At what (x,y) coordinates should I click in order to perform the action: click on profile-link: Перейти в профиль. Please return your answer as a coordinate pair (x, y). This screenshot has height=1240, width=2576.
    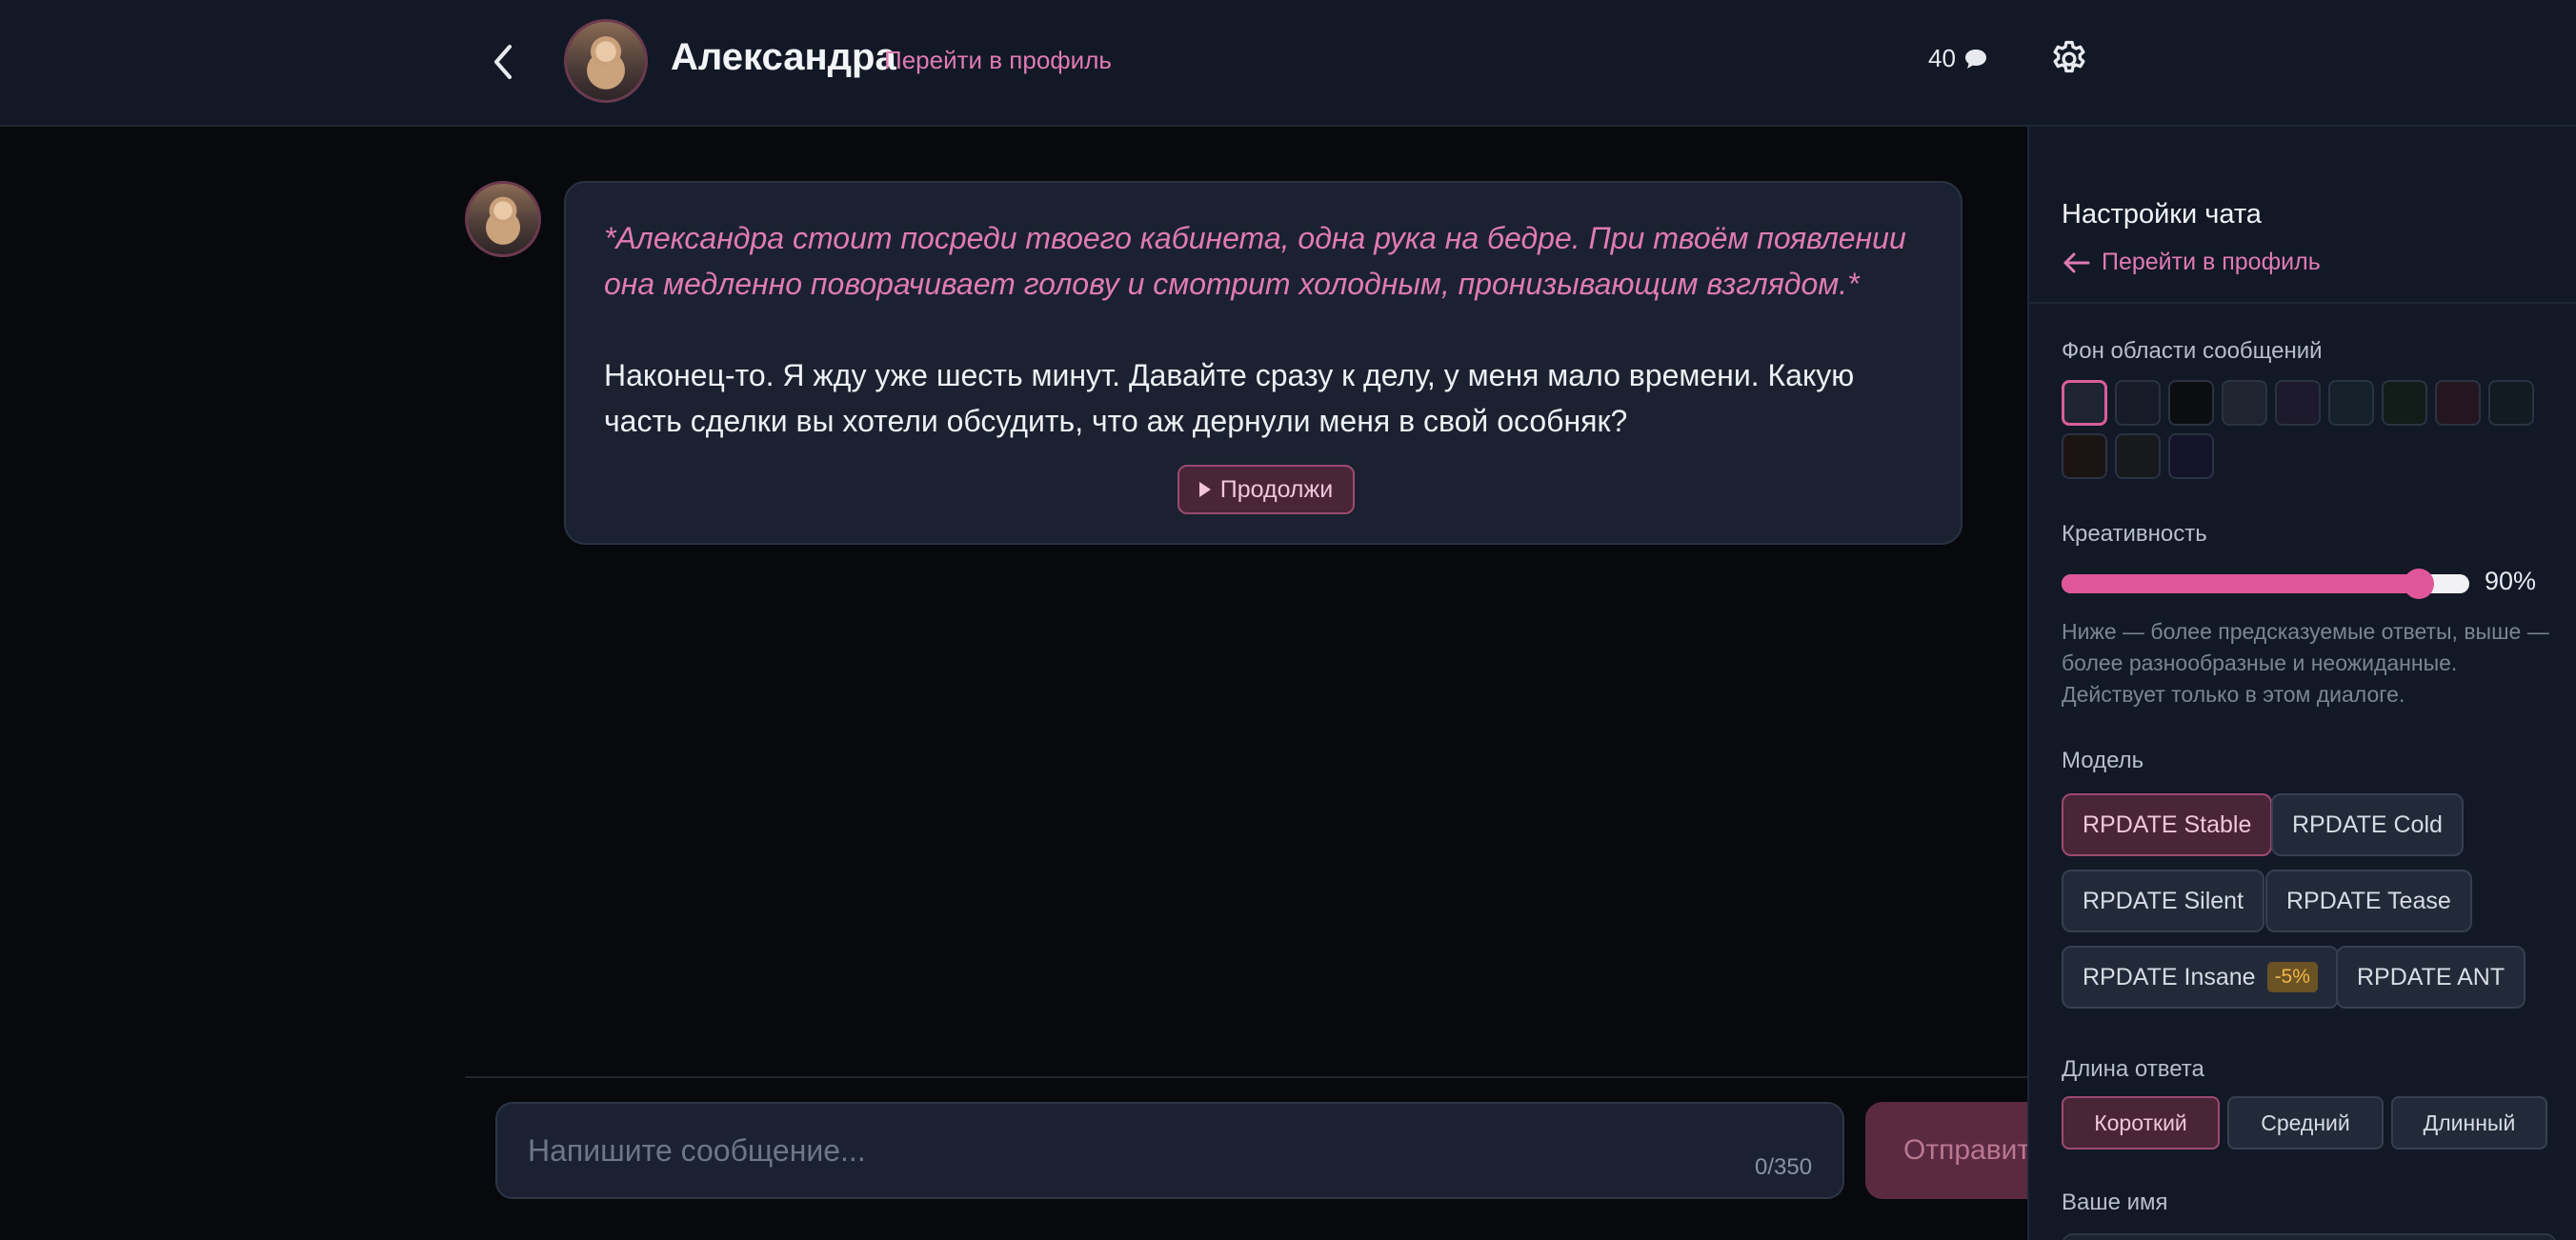
    Looking at the image, I should click on (998, 60).